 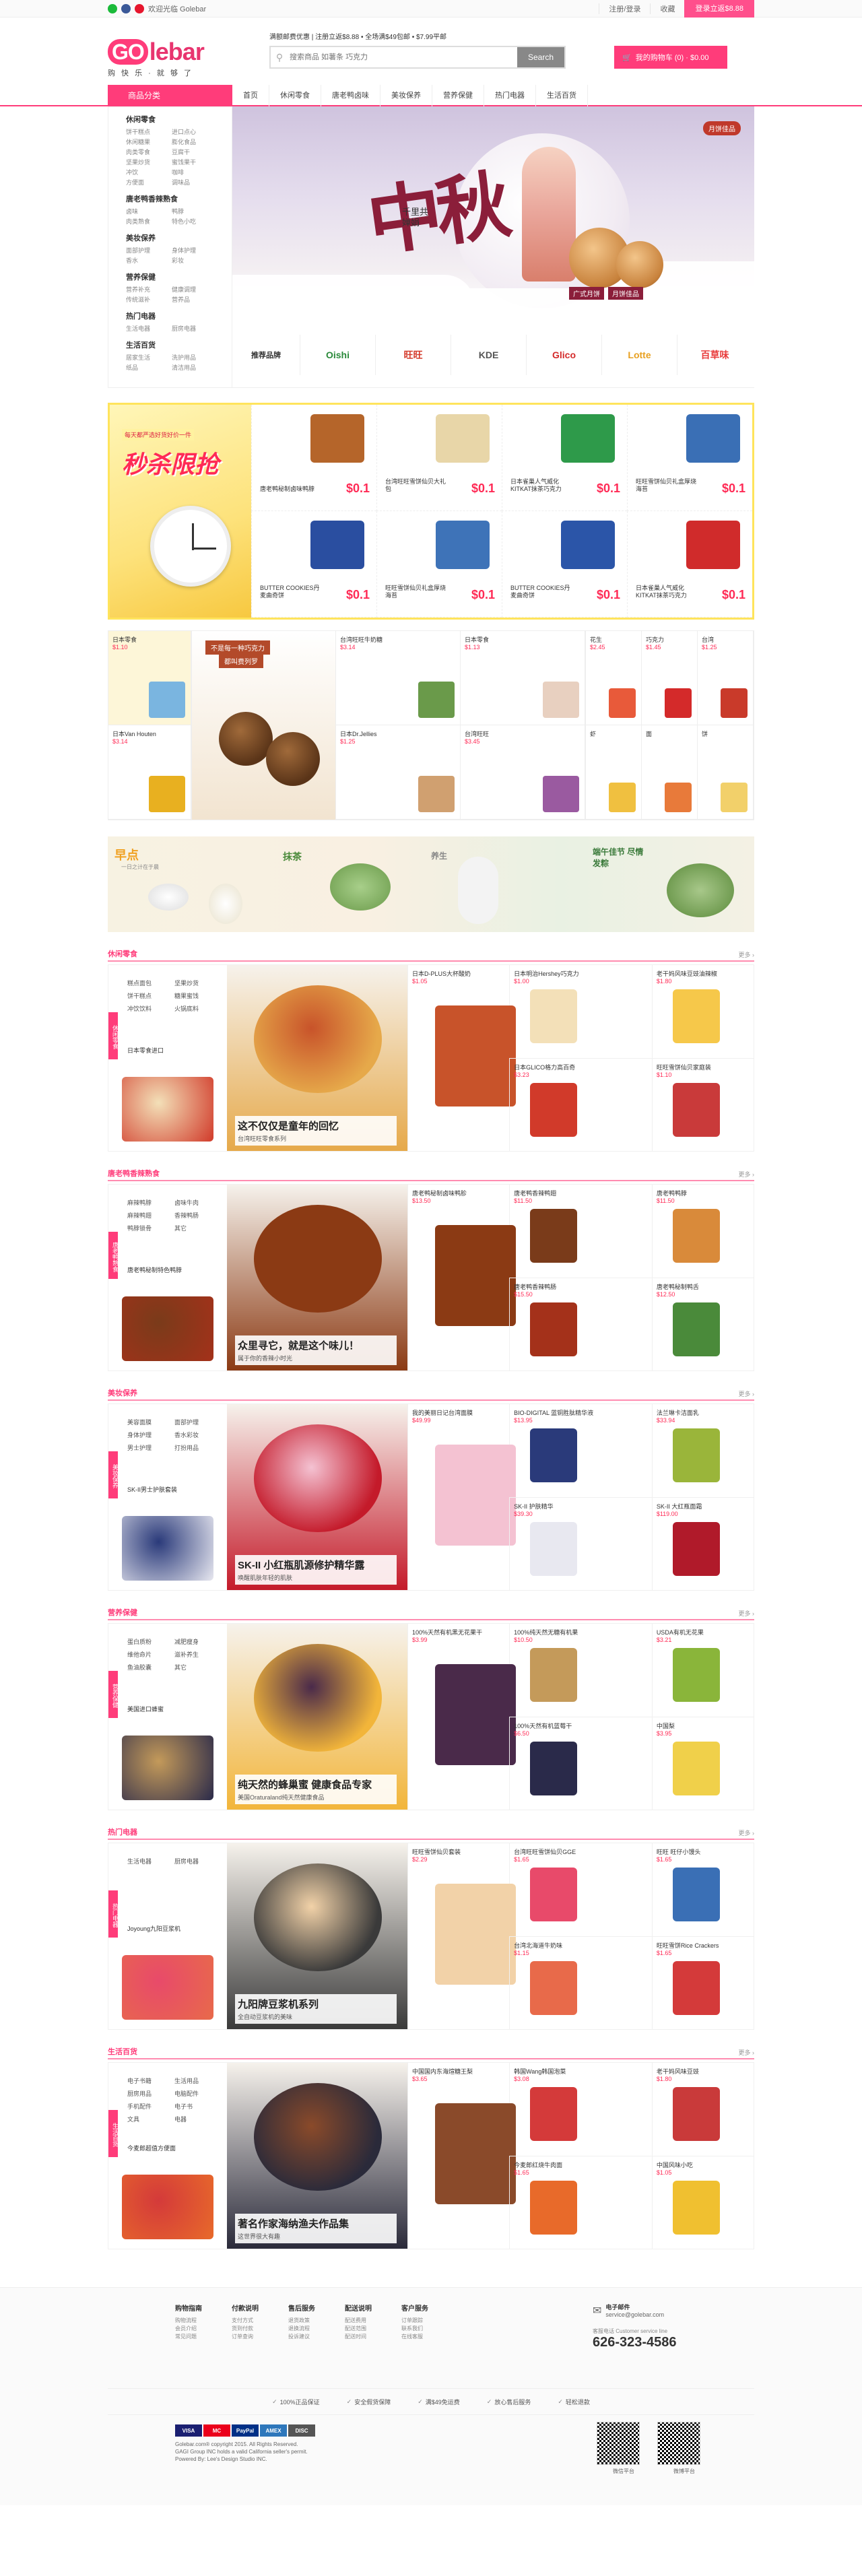 What do you see at coordinates (156, 58) in the screenshot?
I see `logo: GO lebar 购 快 乐 · 就 够 了` at bounding box center [156, 58].